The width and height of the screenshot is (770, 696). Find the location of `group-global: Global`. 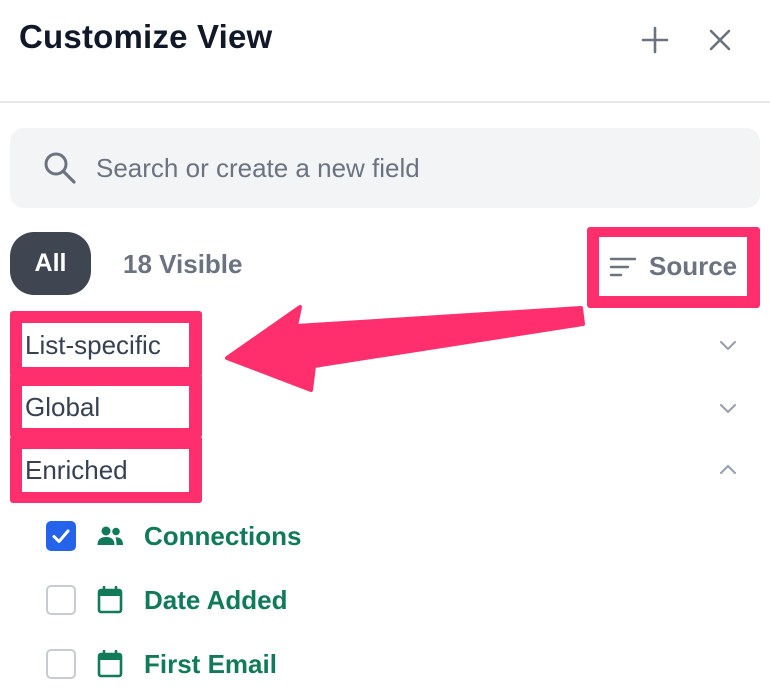

group-global: Global is located at coordinates (105, 407).